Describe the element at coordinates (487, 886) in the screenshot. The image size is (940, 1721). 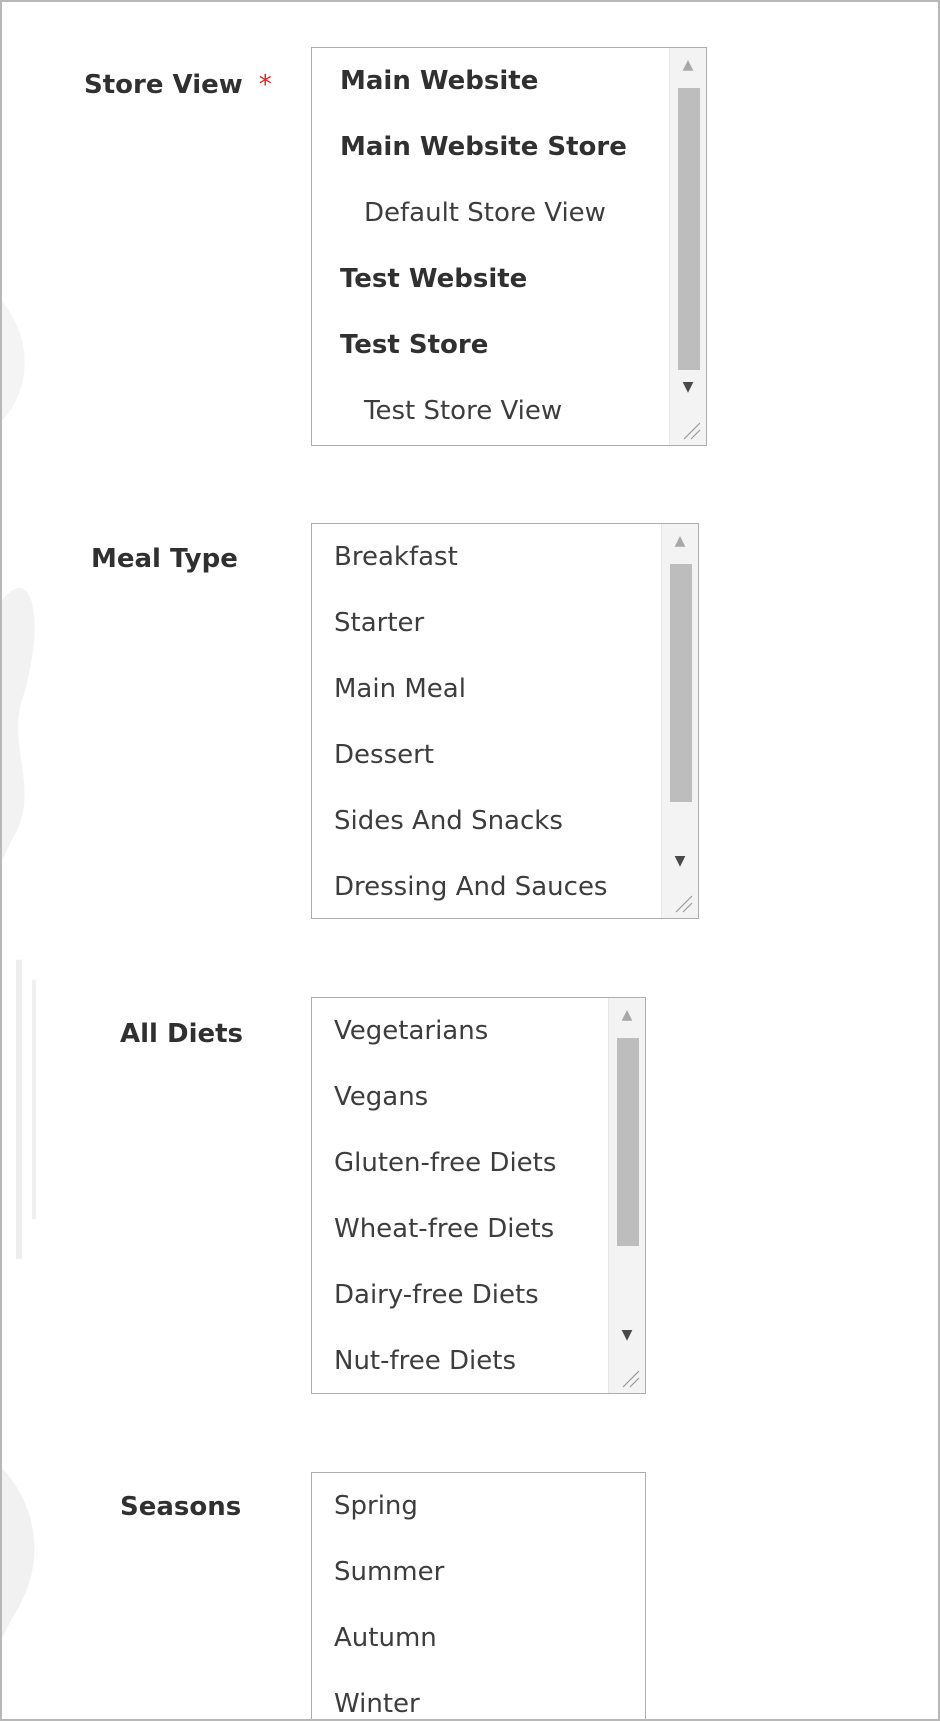
I see `meal-type-option: Dressing And Sauces` at that location.